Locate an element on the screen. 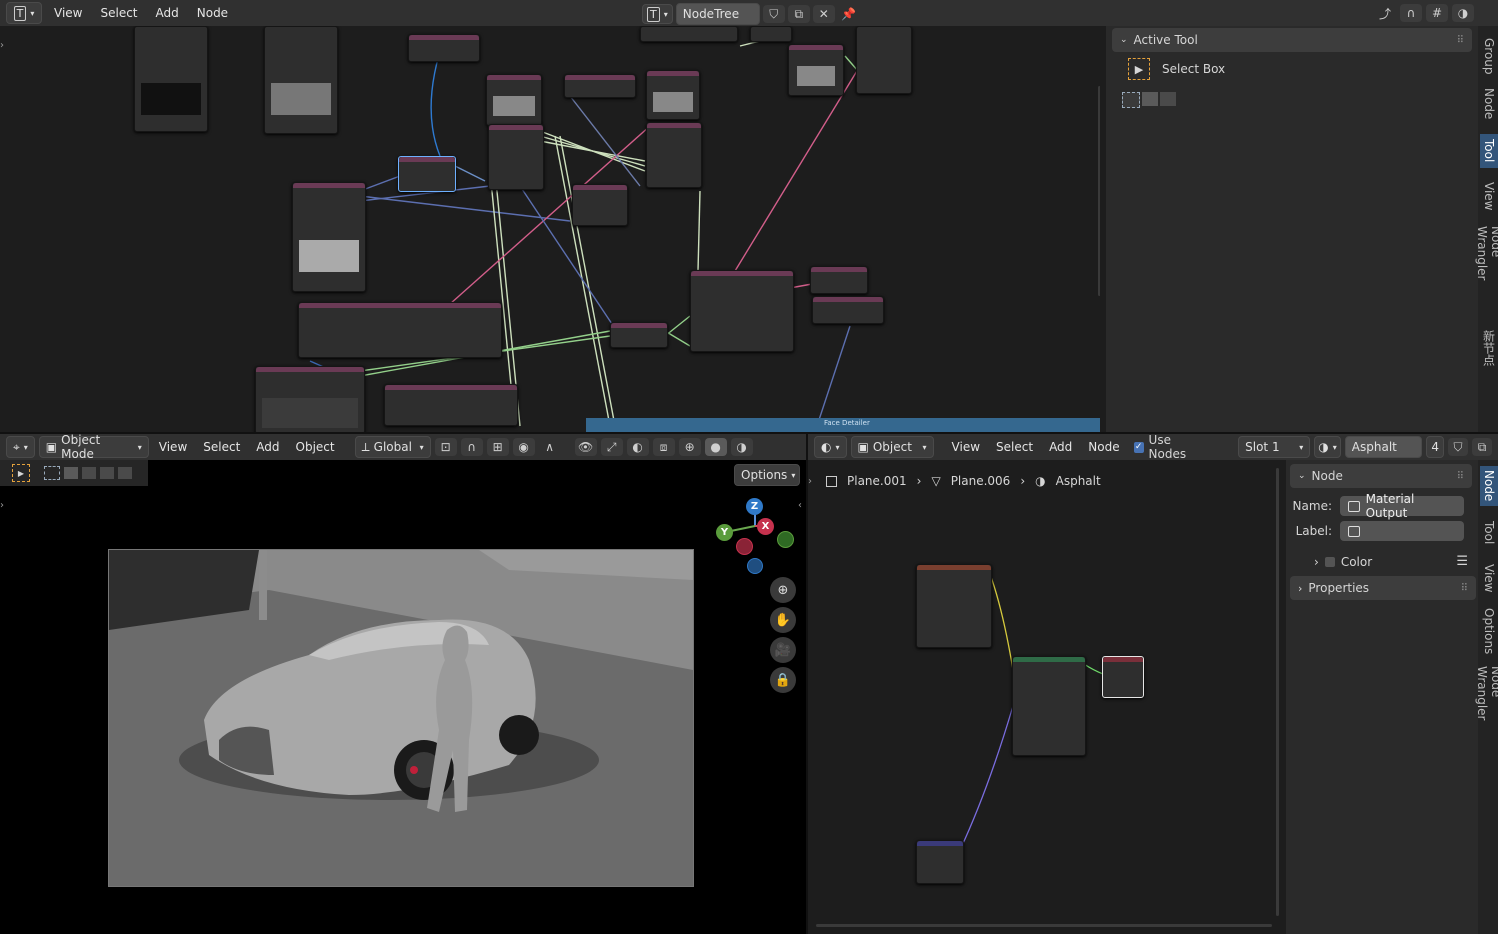 This screenshot has width=1498, height=934. active-tool-panel-header: ⌄ Active Tool ⠿ is located at coordinates (1292, 40).